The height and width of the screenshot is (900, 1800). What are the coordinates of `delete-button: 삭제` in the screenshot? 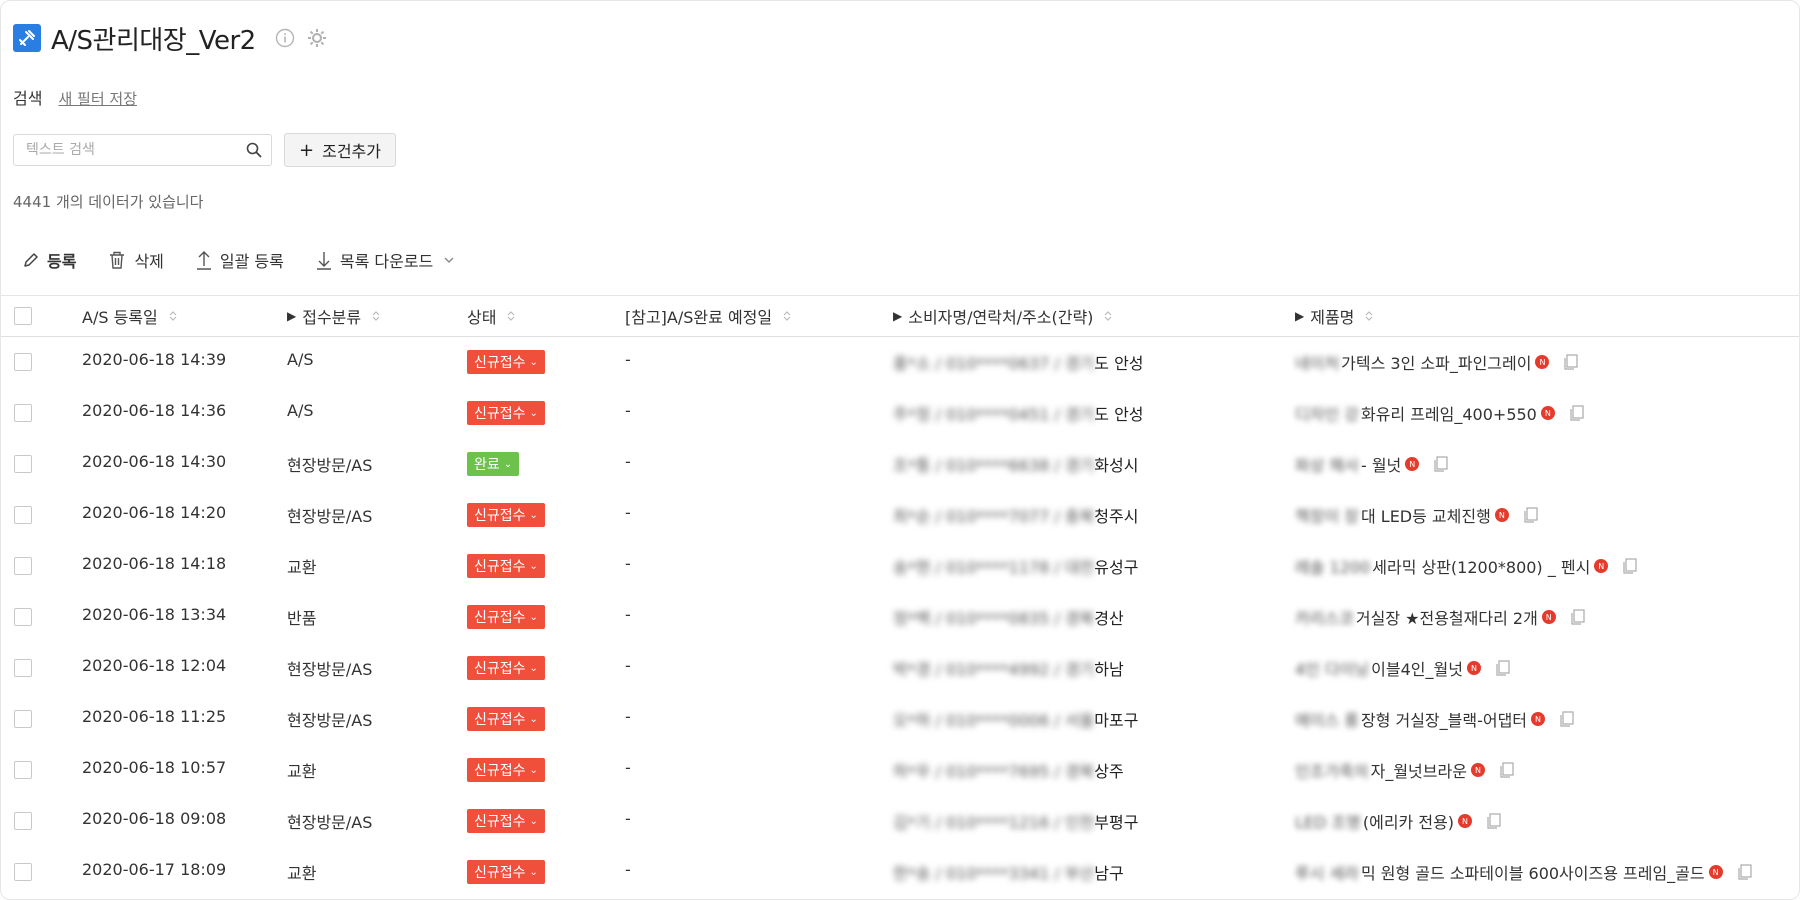 It's located at (135, 260).